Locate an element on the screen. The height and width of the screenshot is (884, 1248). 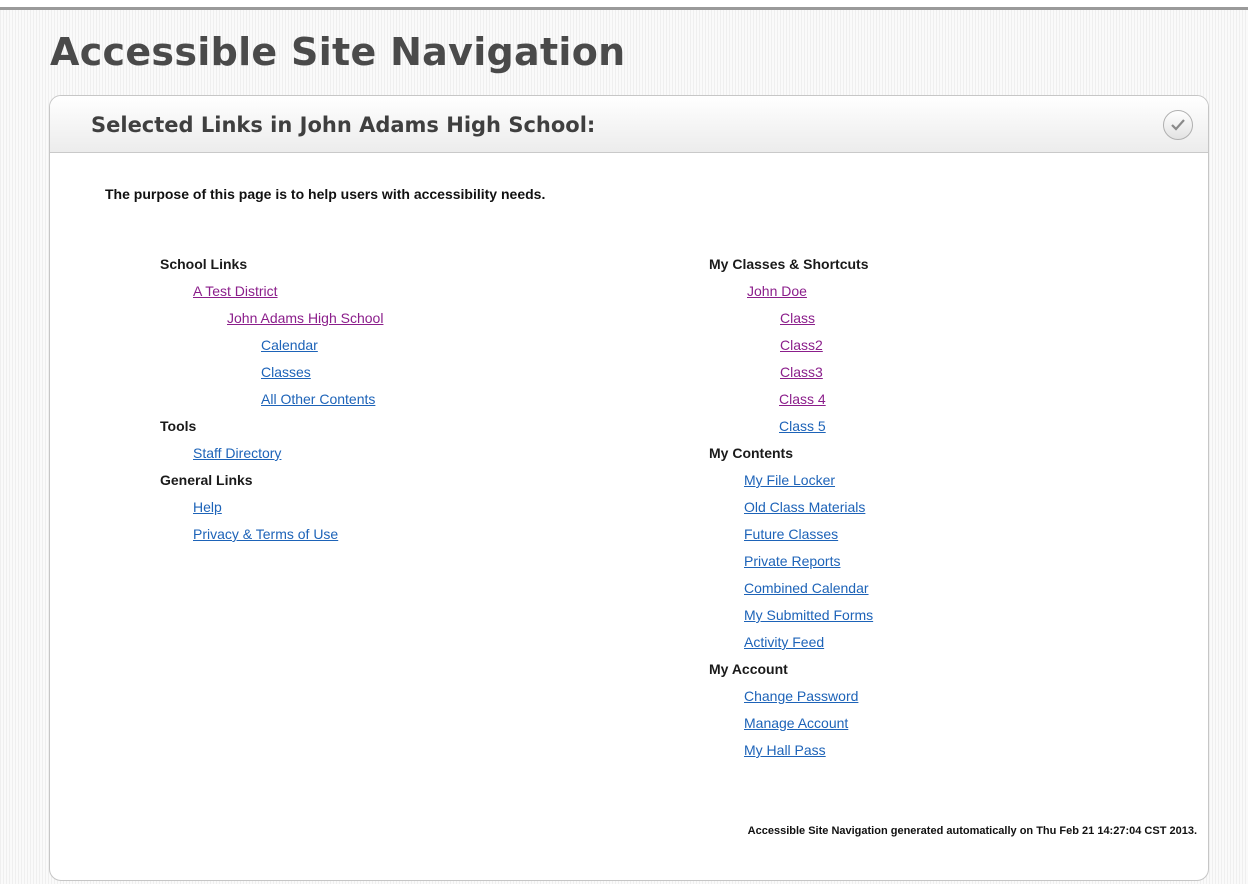
top-border is located at coordinates (624, 5).